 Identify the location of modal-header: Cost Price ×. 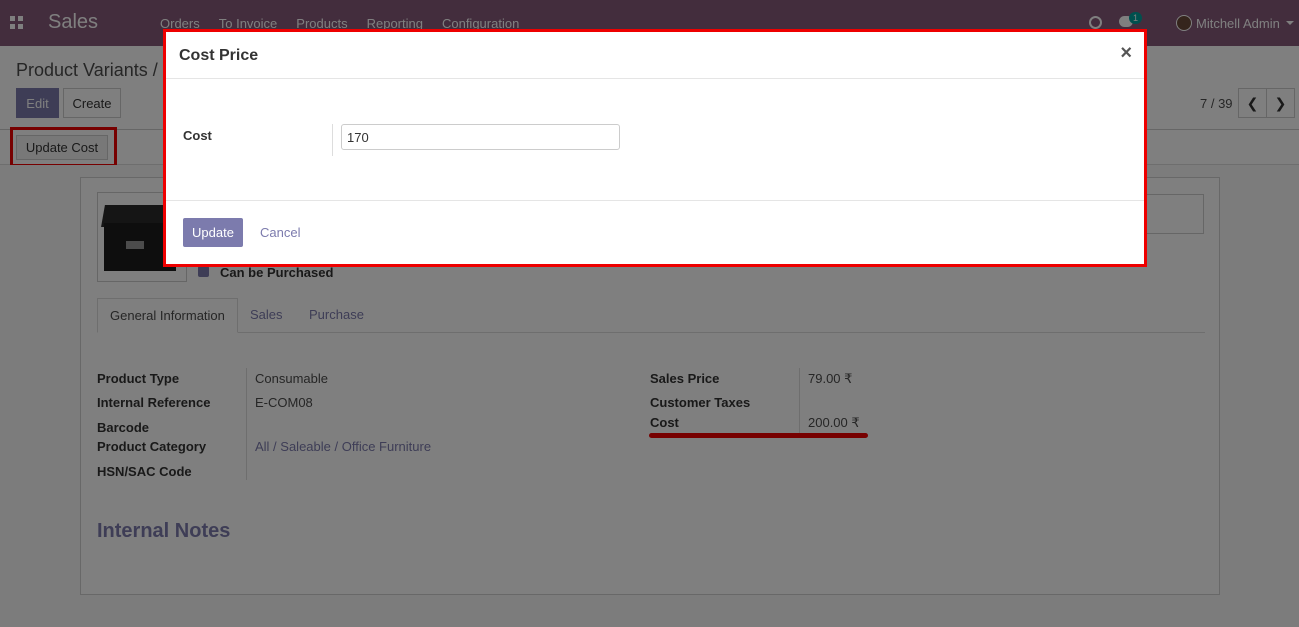
(655, 55).